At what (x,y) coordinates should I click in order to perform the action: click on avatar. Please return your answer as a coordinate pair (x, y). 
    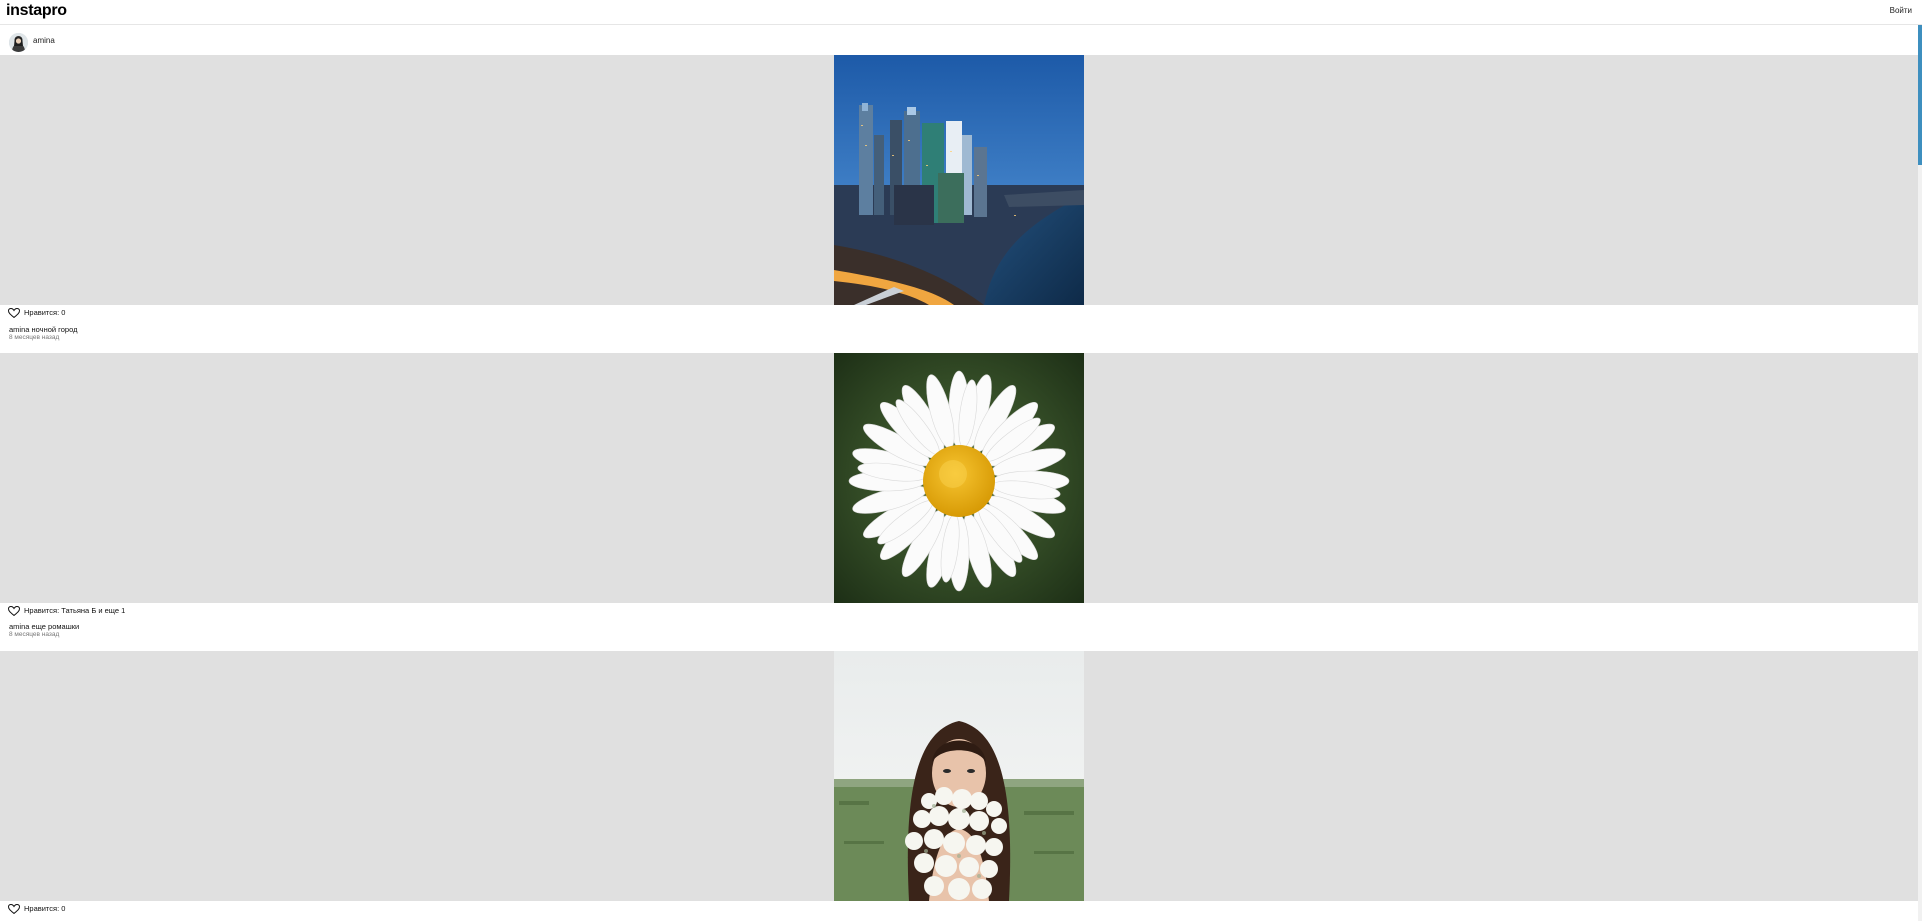
    Looking at the image, I should click on (18, 42).